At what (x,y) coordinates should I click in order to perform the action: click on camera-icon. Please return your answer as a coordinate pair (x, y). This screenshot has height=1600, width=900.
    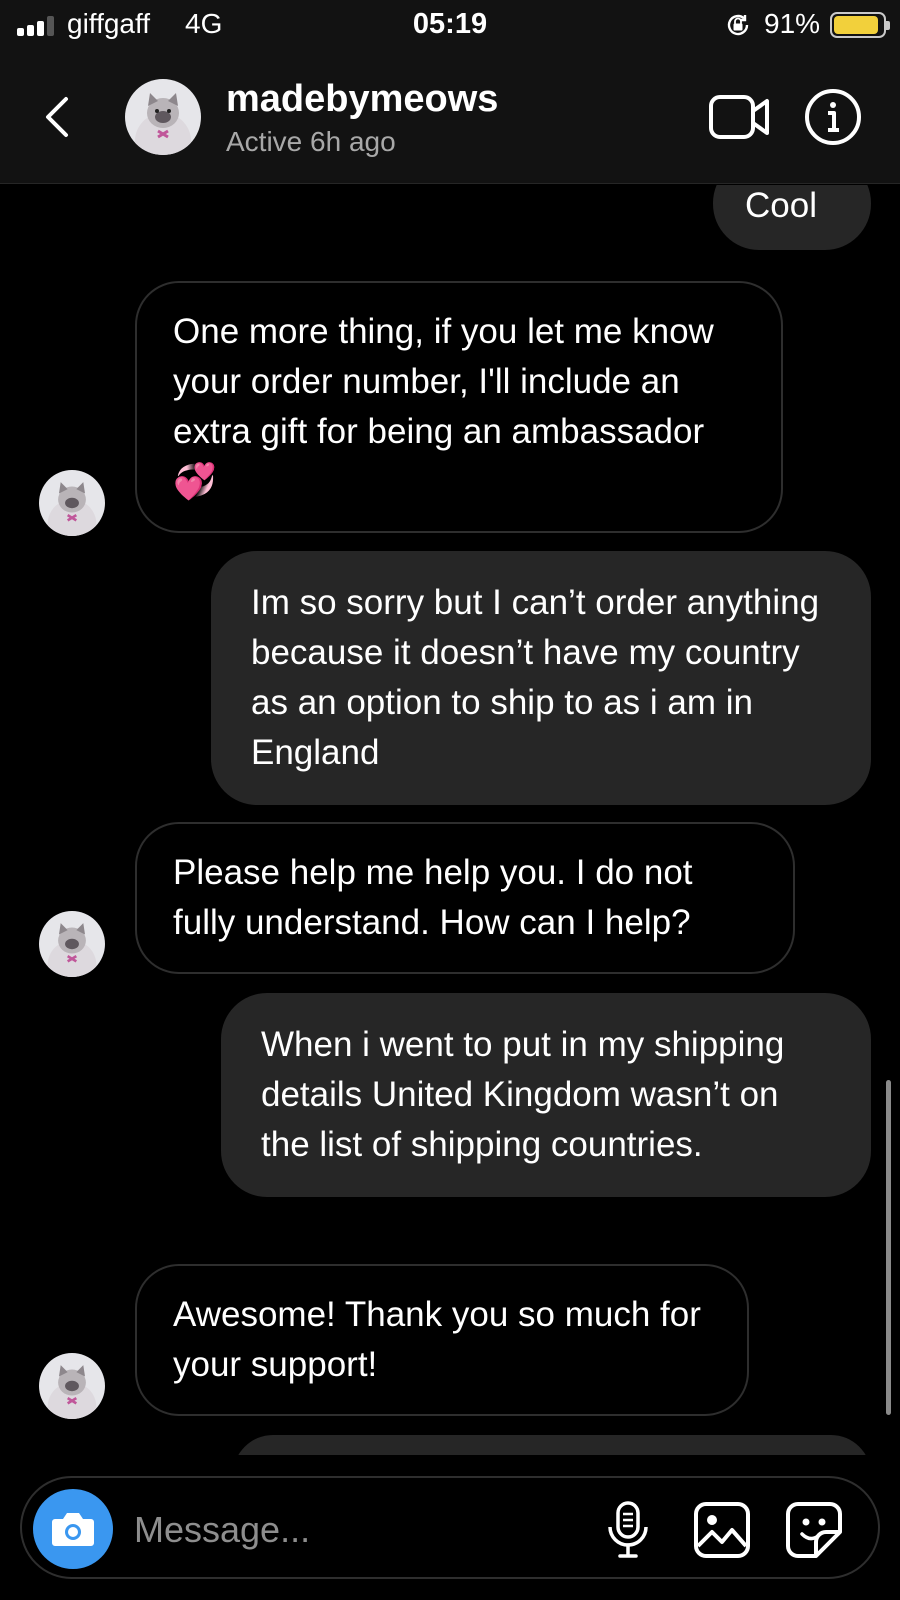
    Looking at the image, I should click on (73, 1529).